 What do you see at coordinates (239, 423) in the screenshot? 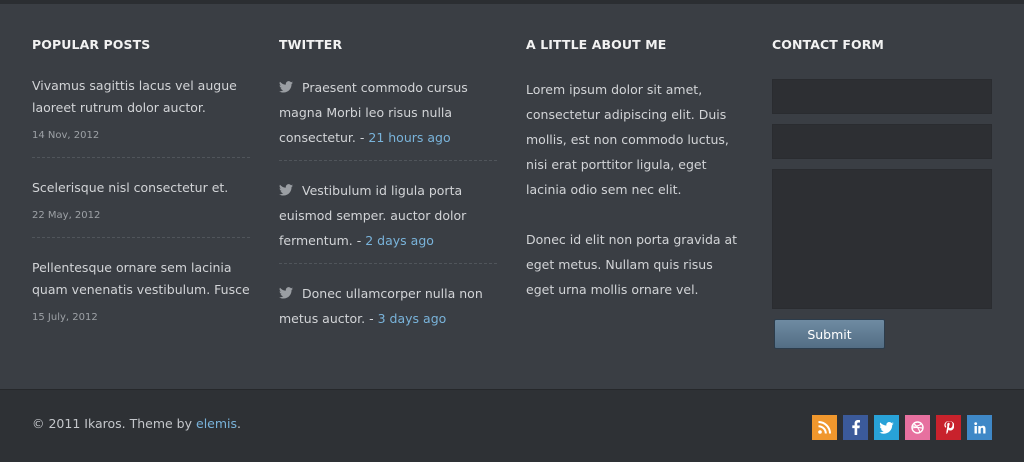
I see `copyright-suffix: .` at bounding box center [239, 423].